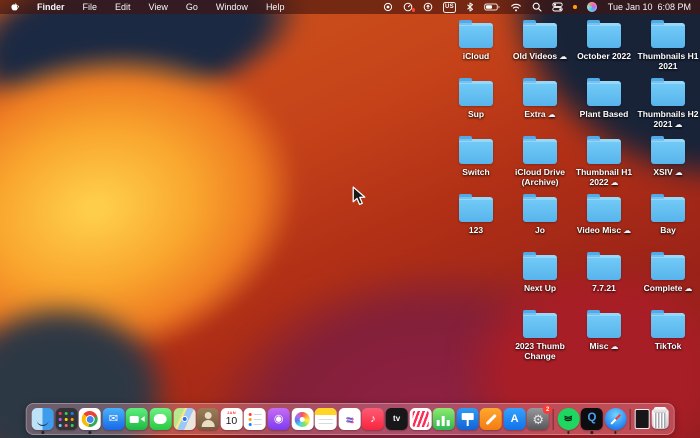 Image resolution: width=700 pixels, height=438 pixels. I want to click on dock-photos, so click(302, 419).